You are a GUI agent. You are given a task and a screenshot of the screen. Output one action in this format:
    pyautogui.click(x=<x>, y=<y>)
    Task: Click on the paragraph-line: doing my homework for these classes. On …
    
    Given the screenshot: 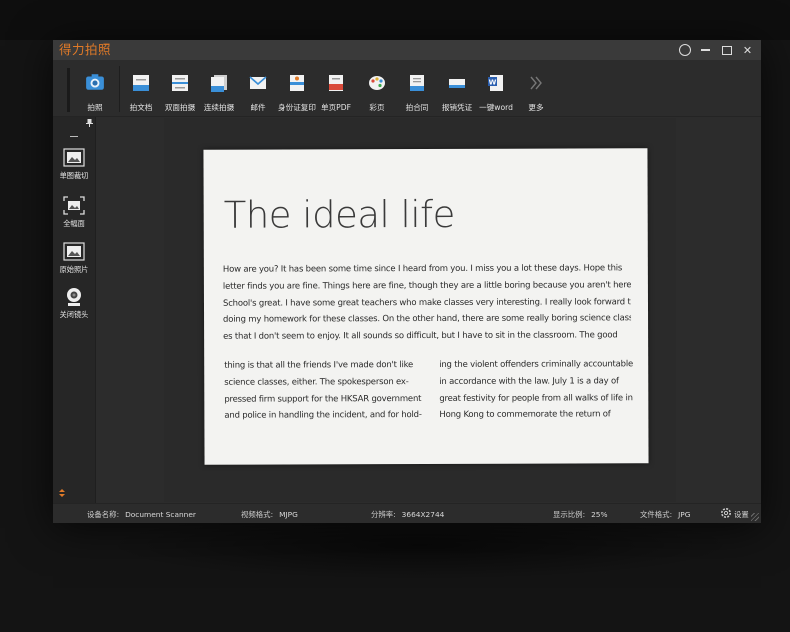 What is the action you would take?
    pyautogui.click(x=427, y=319)
    